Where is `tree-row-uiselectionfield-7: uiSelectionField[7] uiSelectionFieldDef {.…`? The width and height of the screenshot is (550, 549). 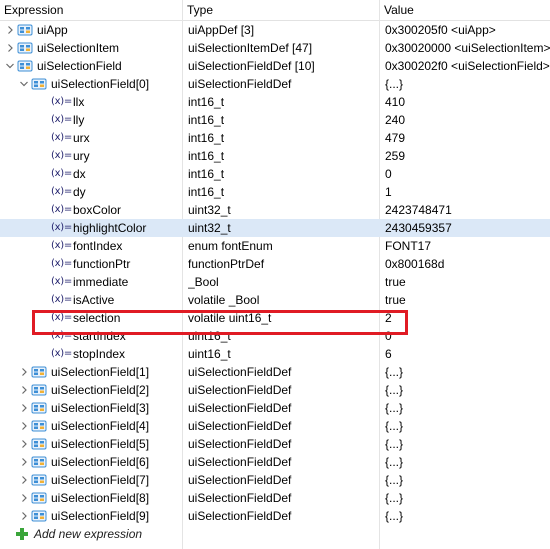 tree-row-uiselectionfield-7: uiSelectionField[7] uiSelectionFieldDef {.… is located at coordinates (275, 480).